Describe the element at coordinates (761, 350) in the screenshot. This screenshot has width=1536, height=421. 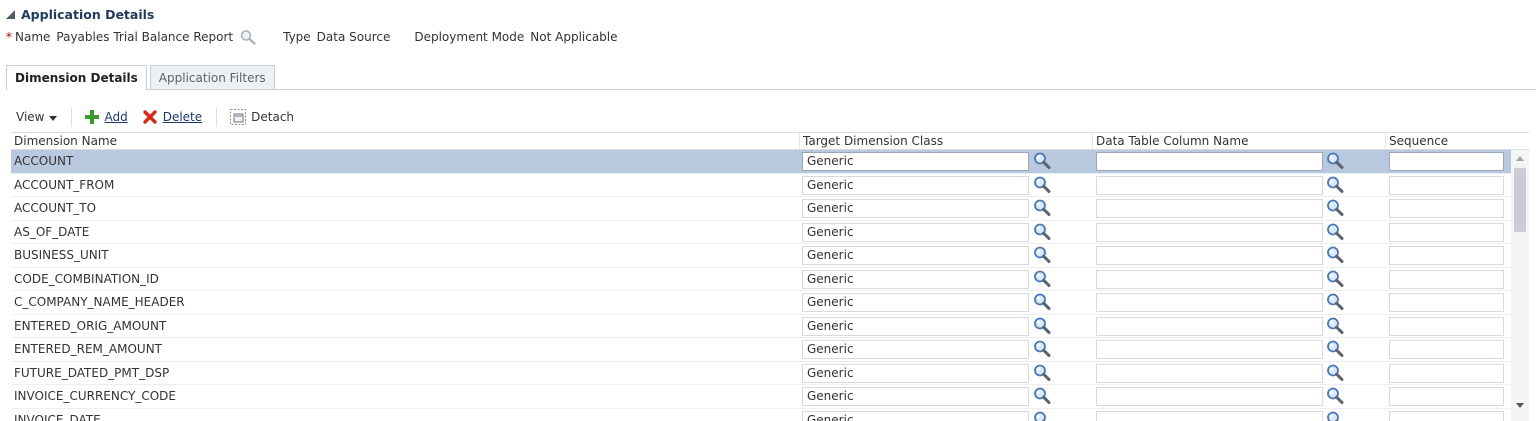
I see `table-row: ENTERED_REM_AMOUNT Generic` at that location.